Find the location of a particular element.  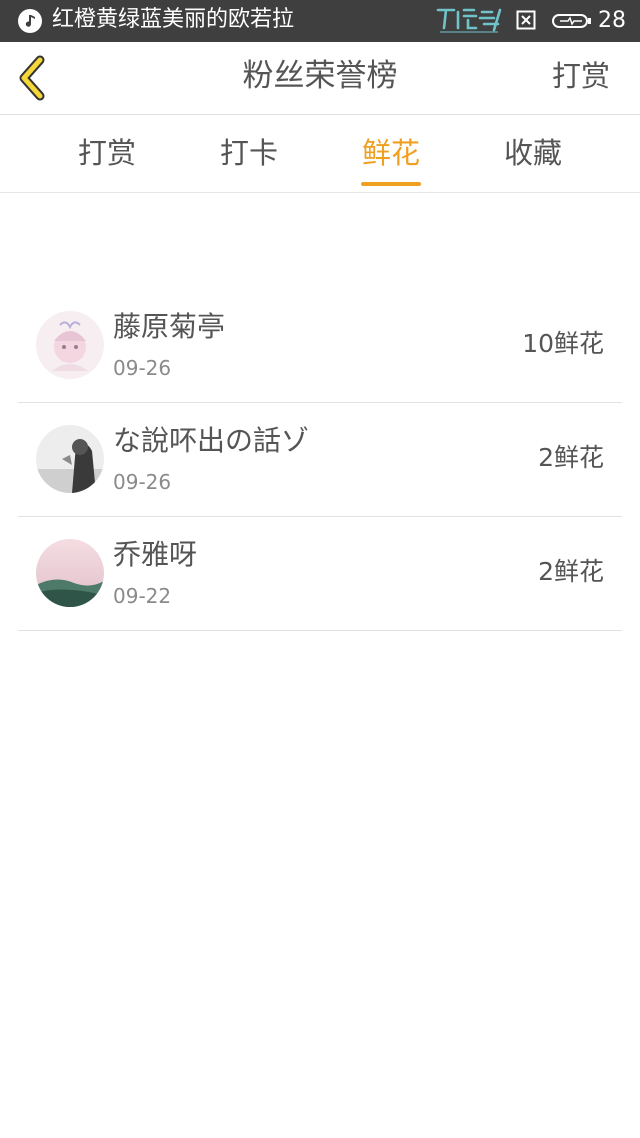

user-date: 09-22 is located at coordinates (142, 596).